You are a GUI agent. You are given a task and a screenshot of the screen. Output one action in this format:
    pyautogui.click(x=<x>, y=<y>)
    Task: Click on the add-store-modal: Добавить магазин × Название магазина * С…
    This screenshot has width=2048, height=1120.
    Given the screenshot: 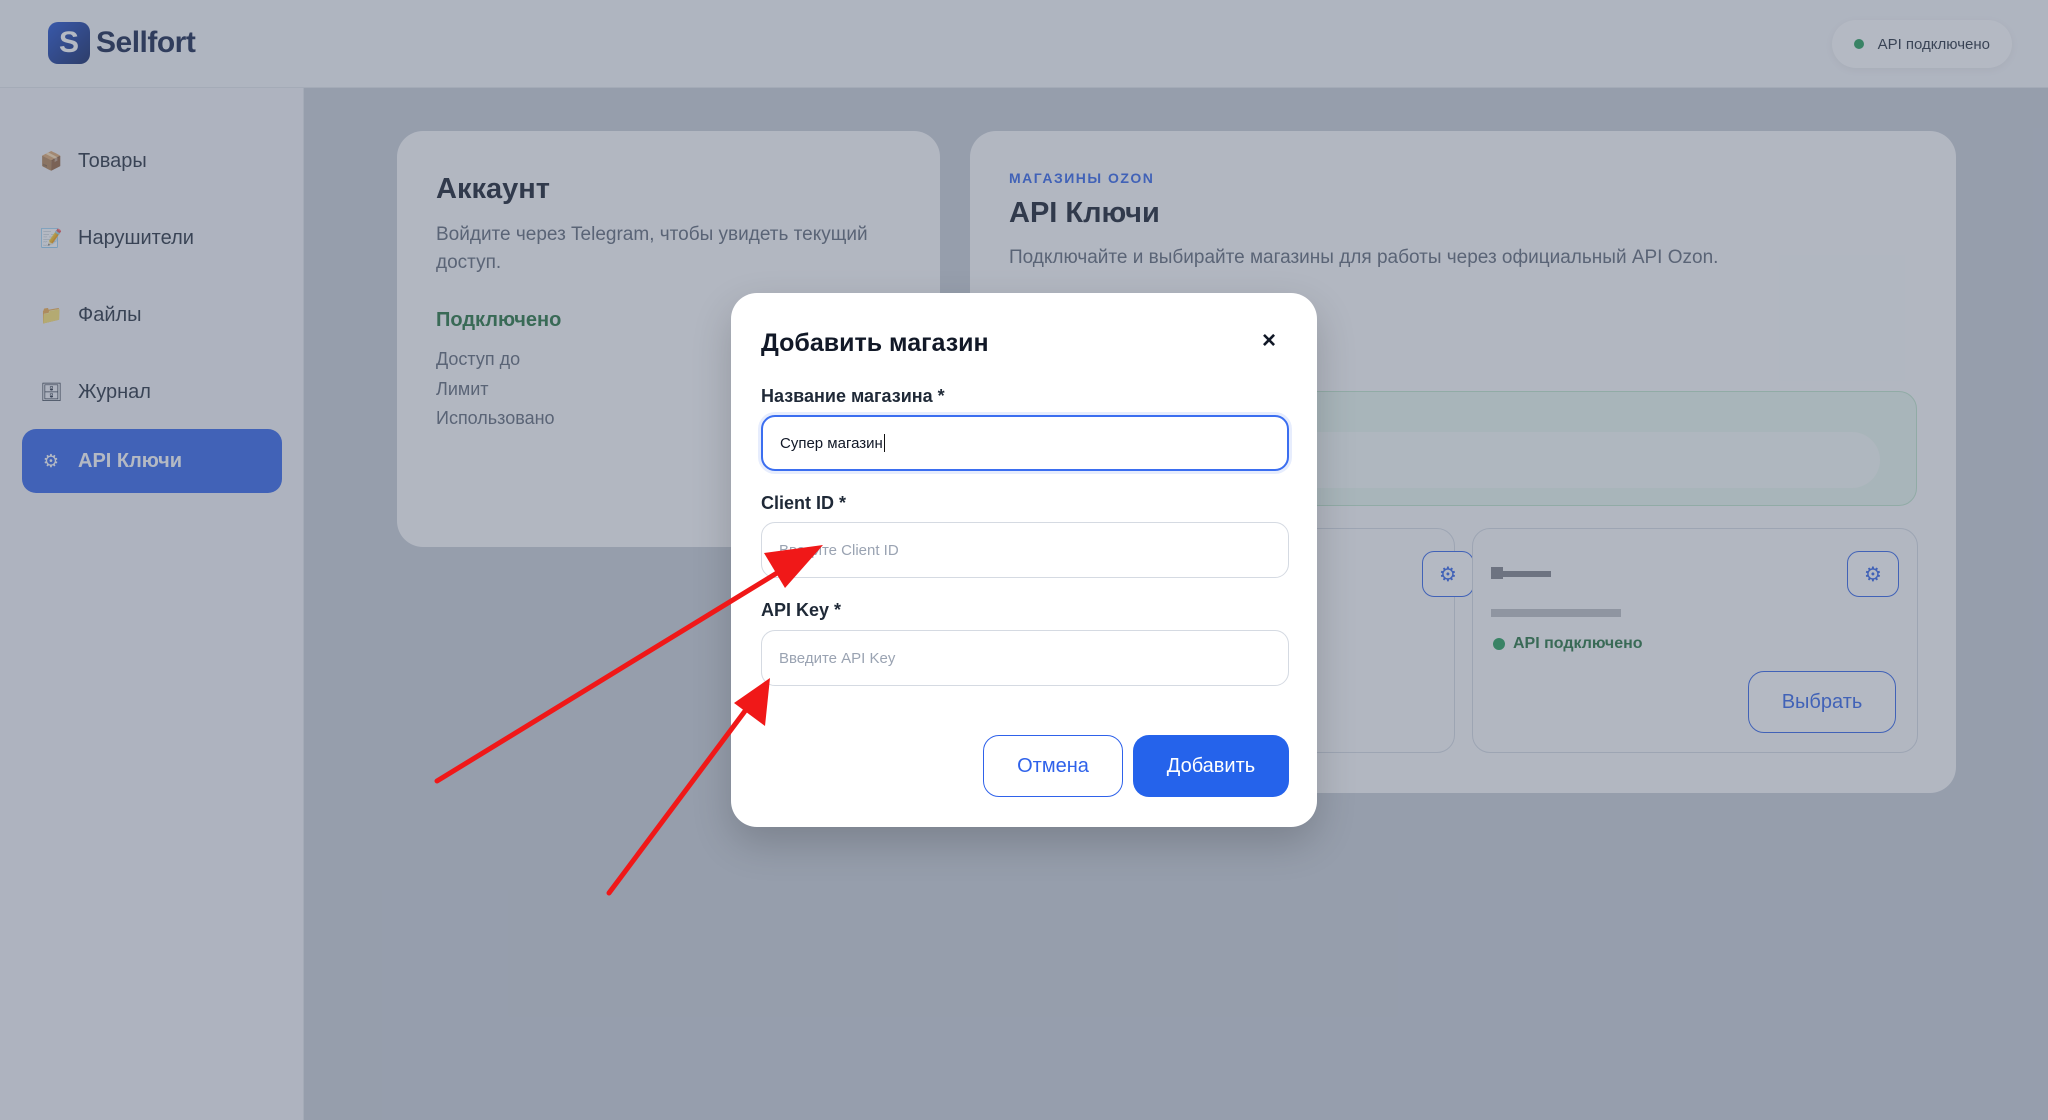 What is the action you would take?
    pyautogui.click(x=1024, y=560)
    